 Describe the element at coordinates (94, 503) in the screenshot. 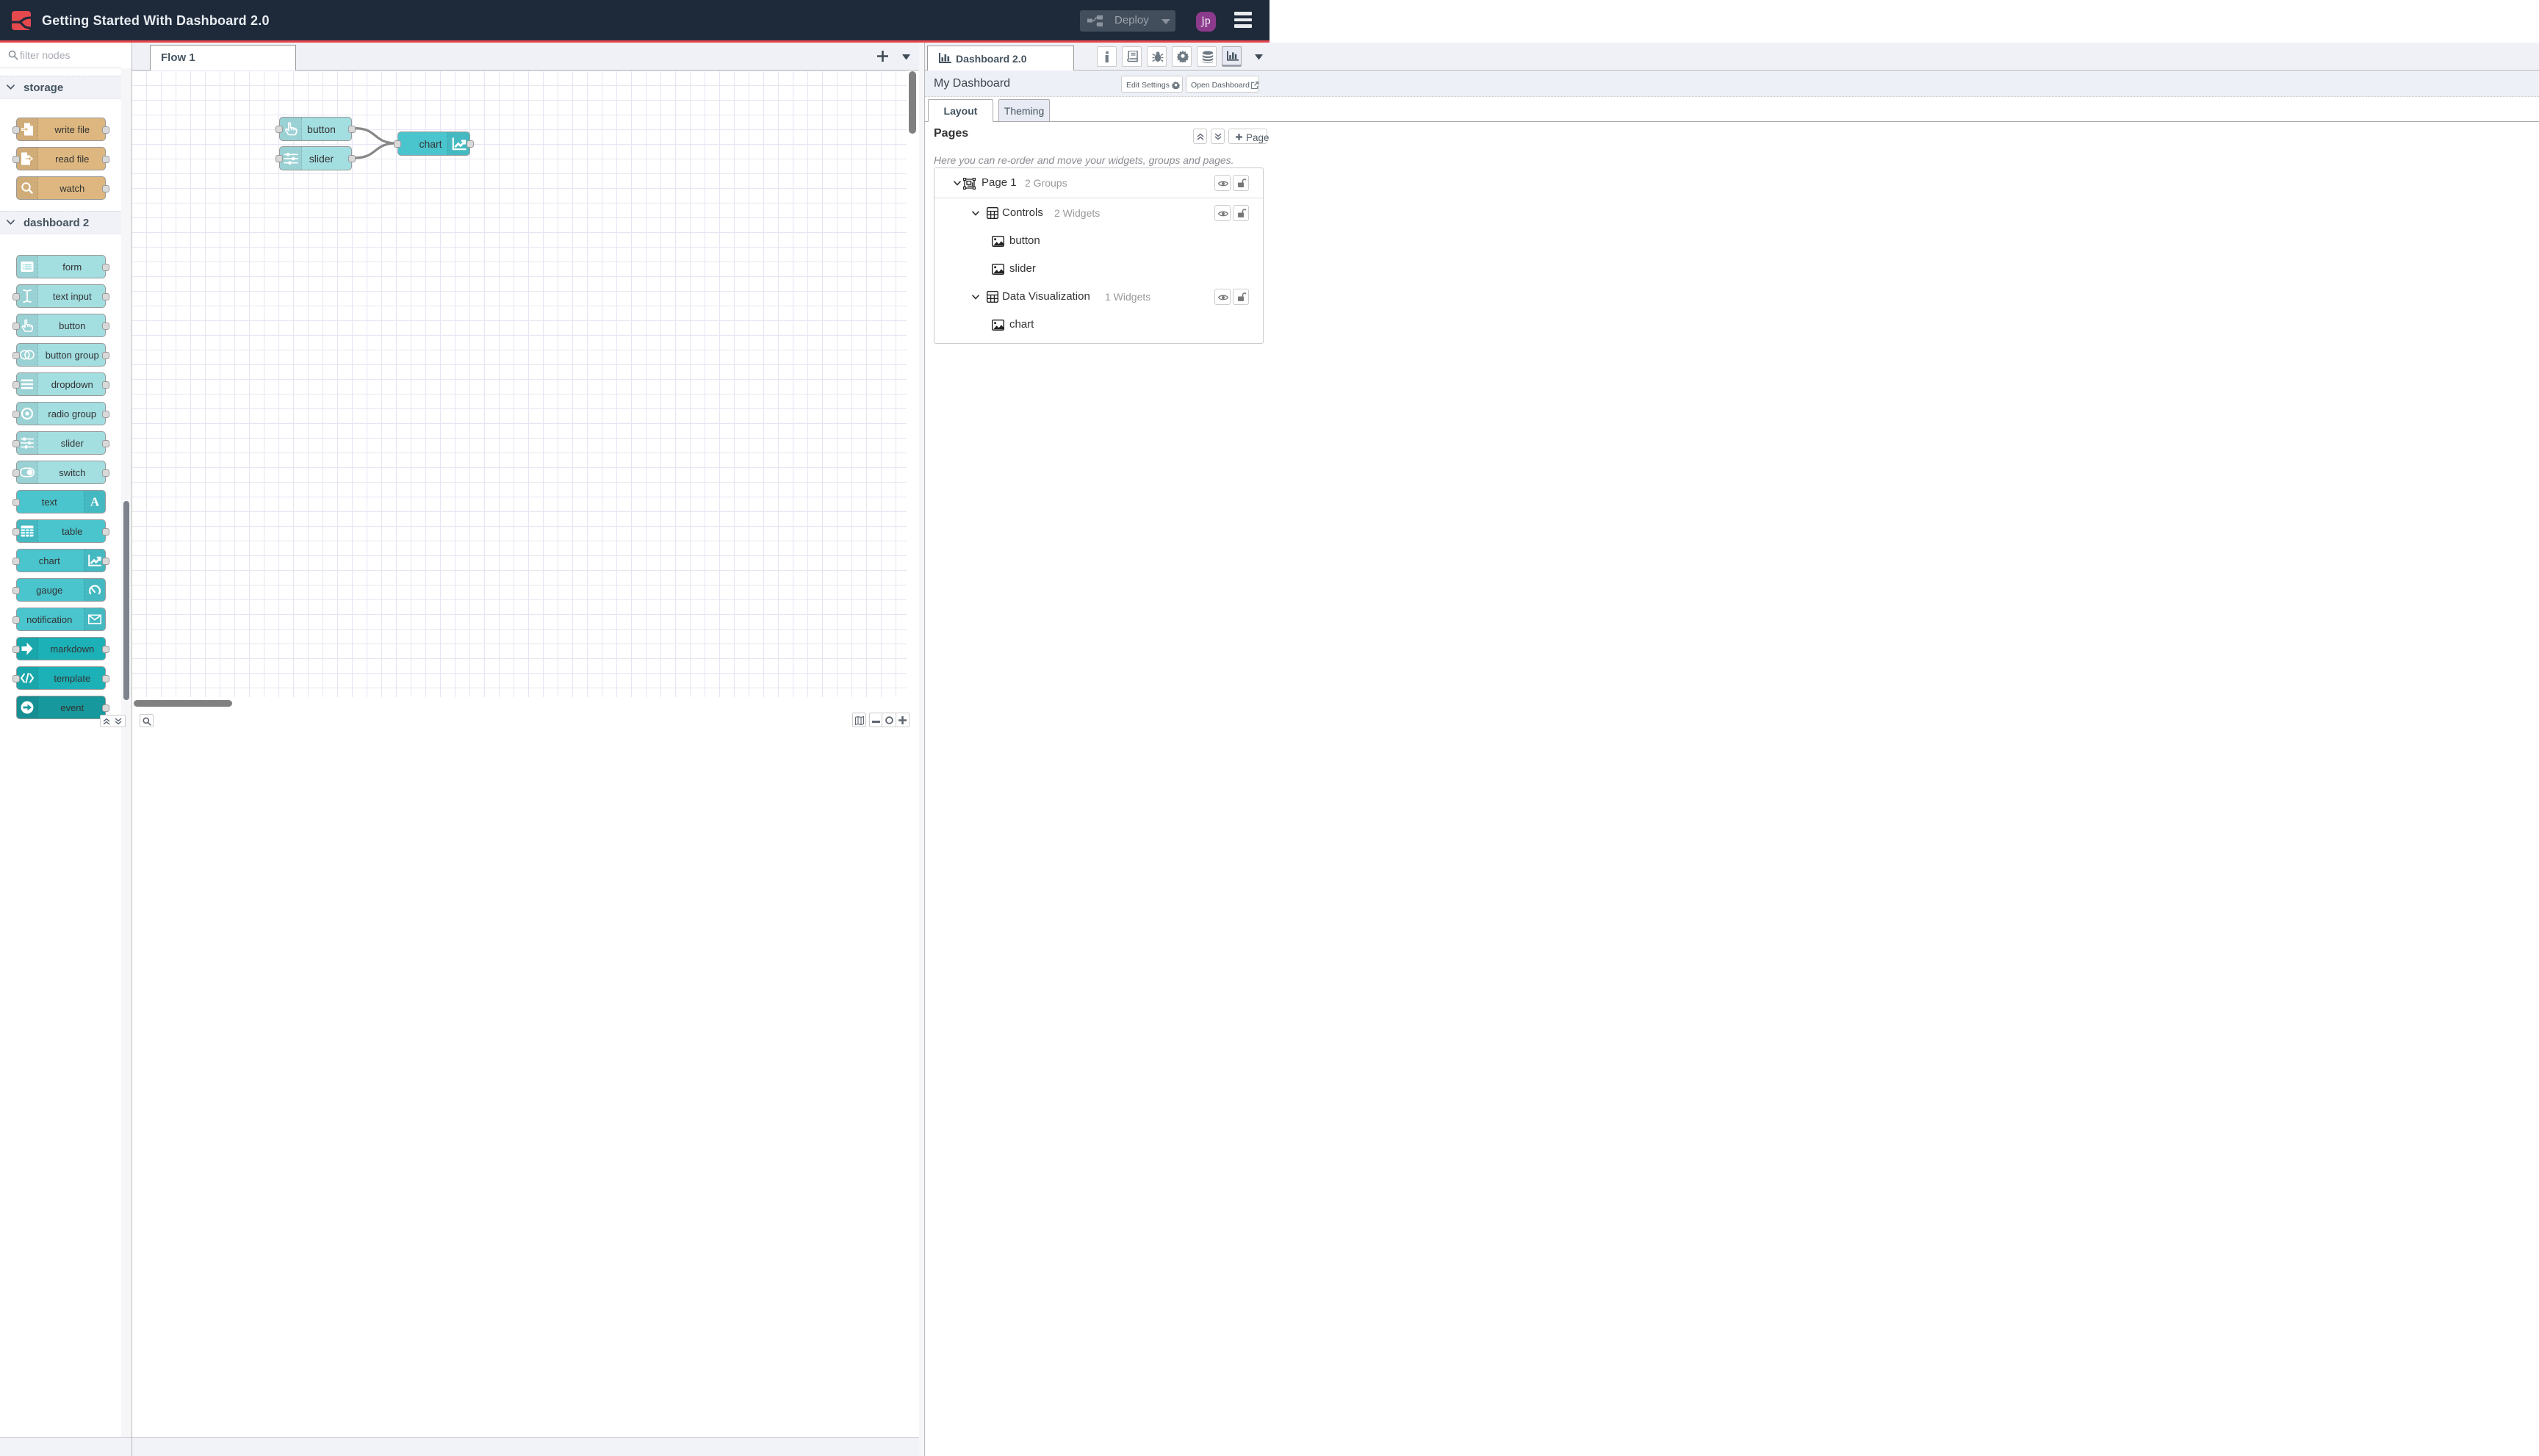

I see `svg-text: A` at that location.